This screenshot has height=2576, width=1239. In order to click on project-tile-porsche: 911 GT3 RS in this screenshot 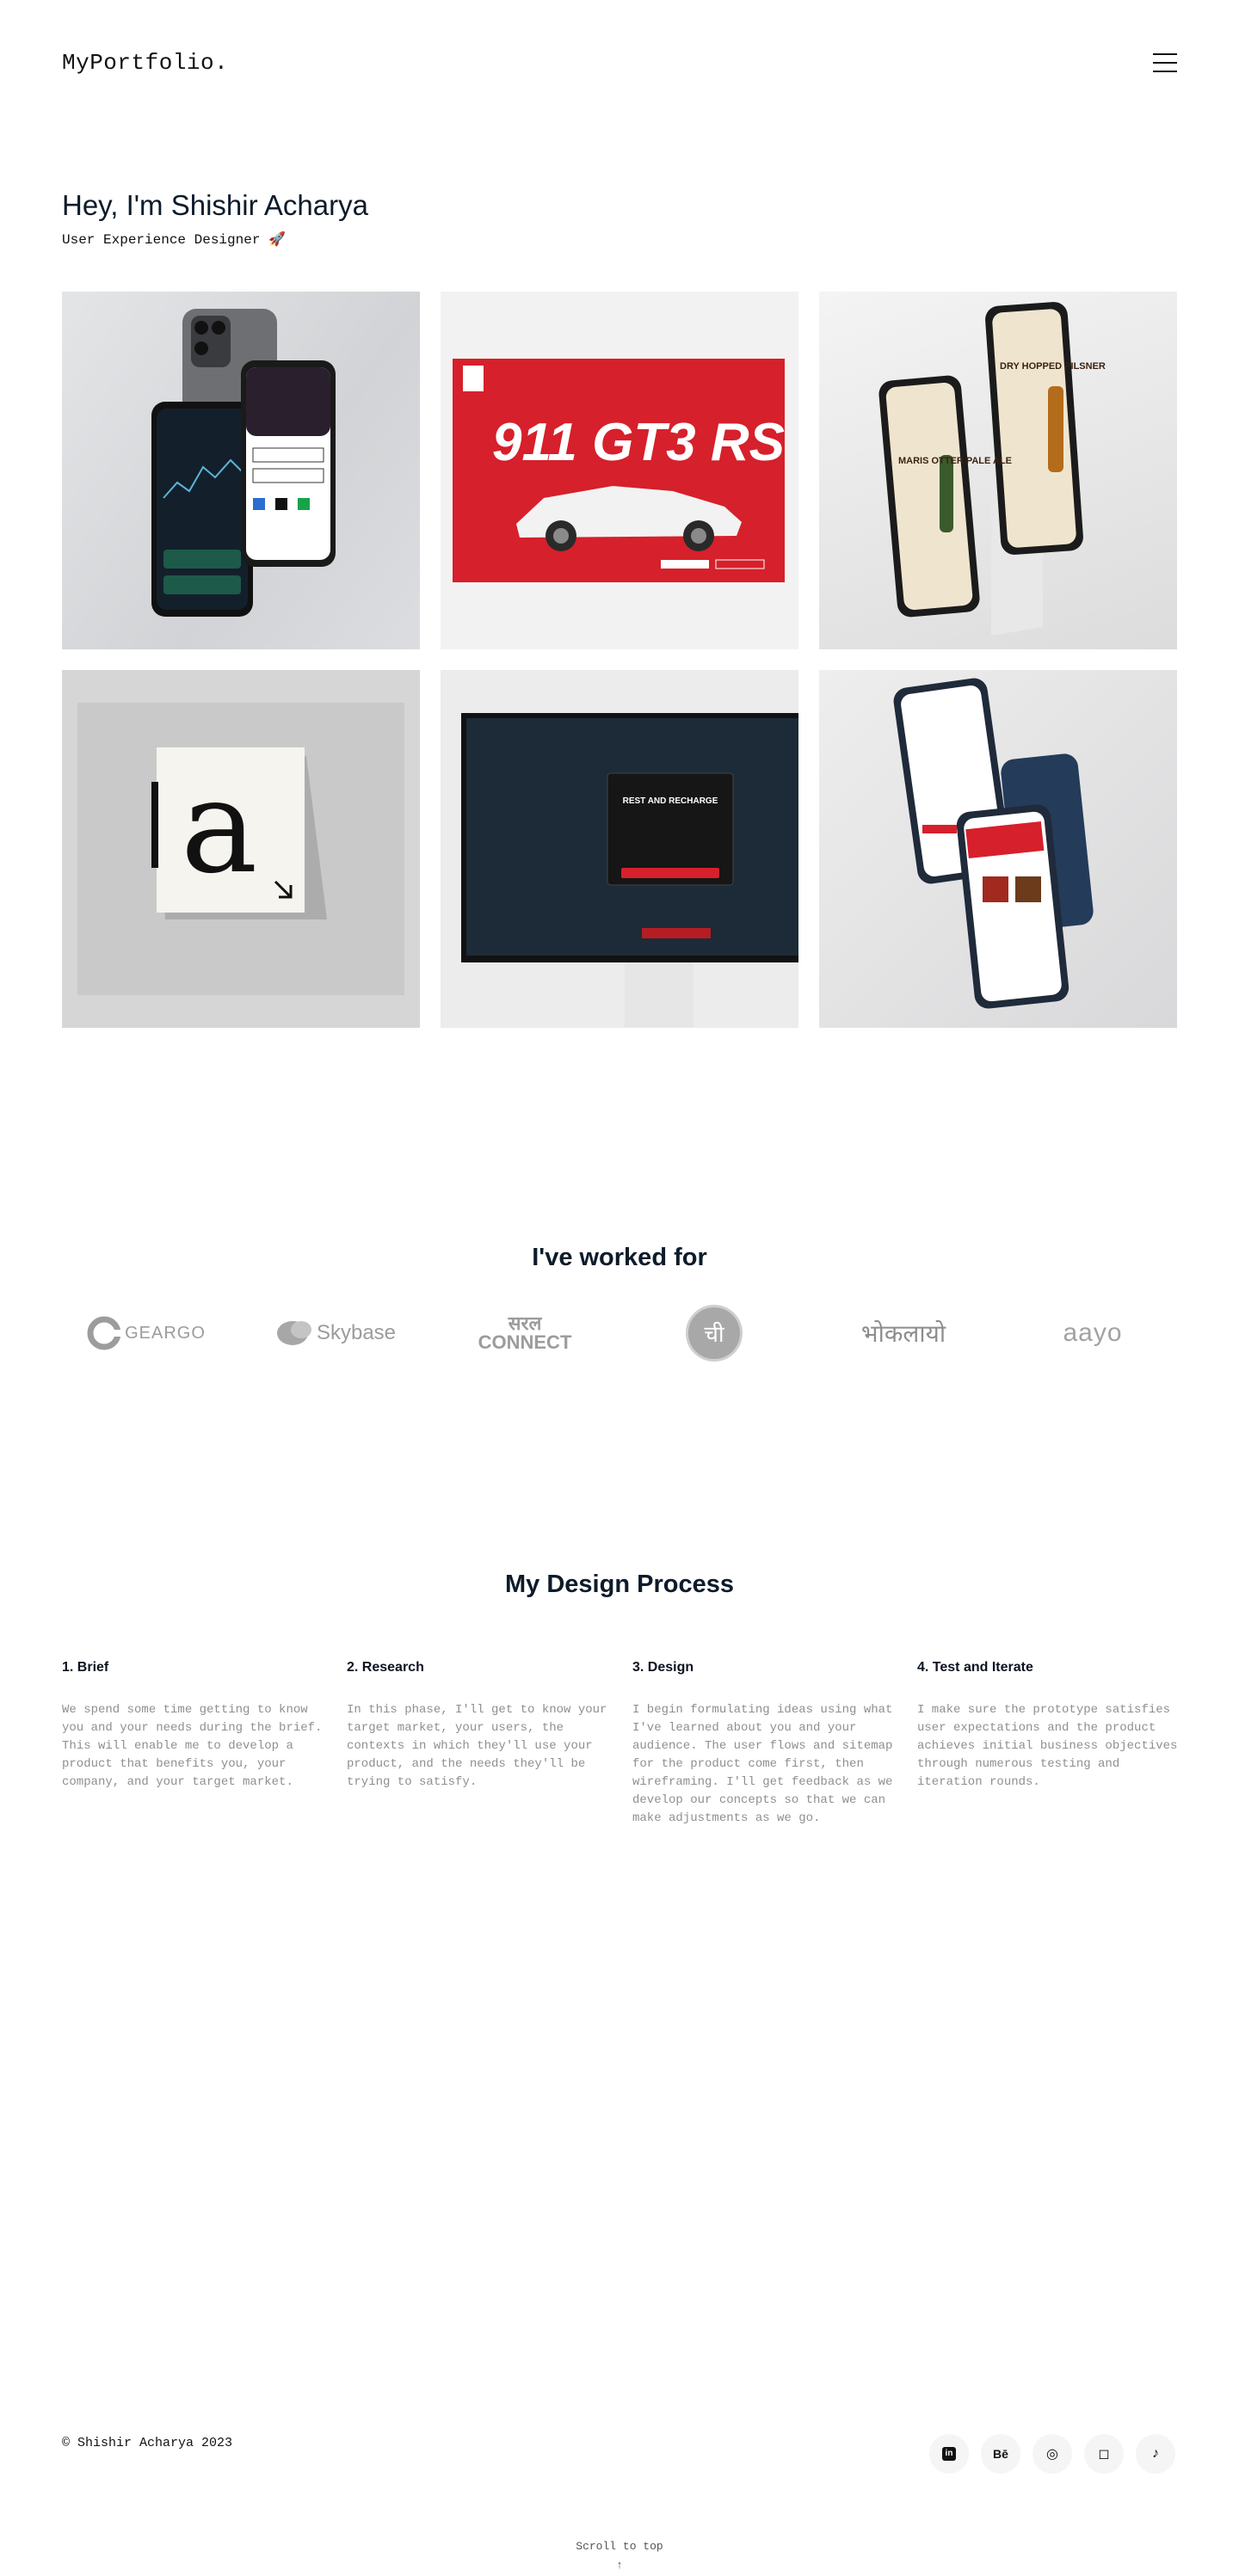, I will do `click(619, 470)`.